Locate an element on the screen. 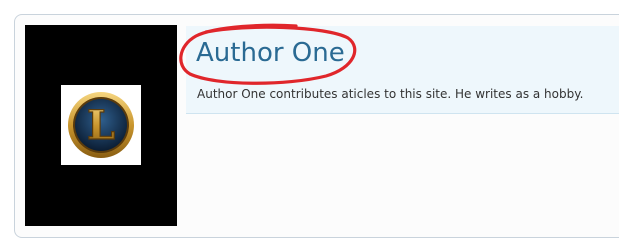  avatar-letter: L is located at coordinates (101, 125).